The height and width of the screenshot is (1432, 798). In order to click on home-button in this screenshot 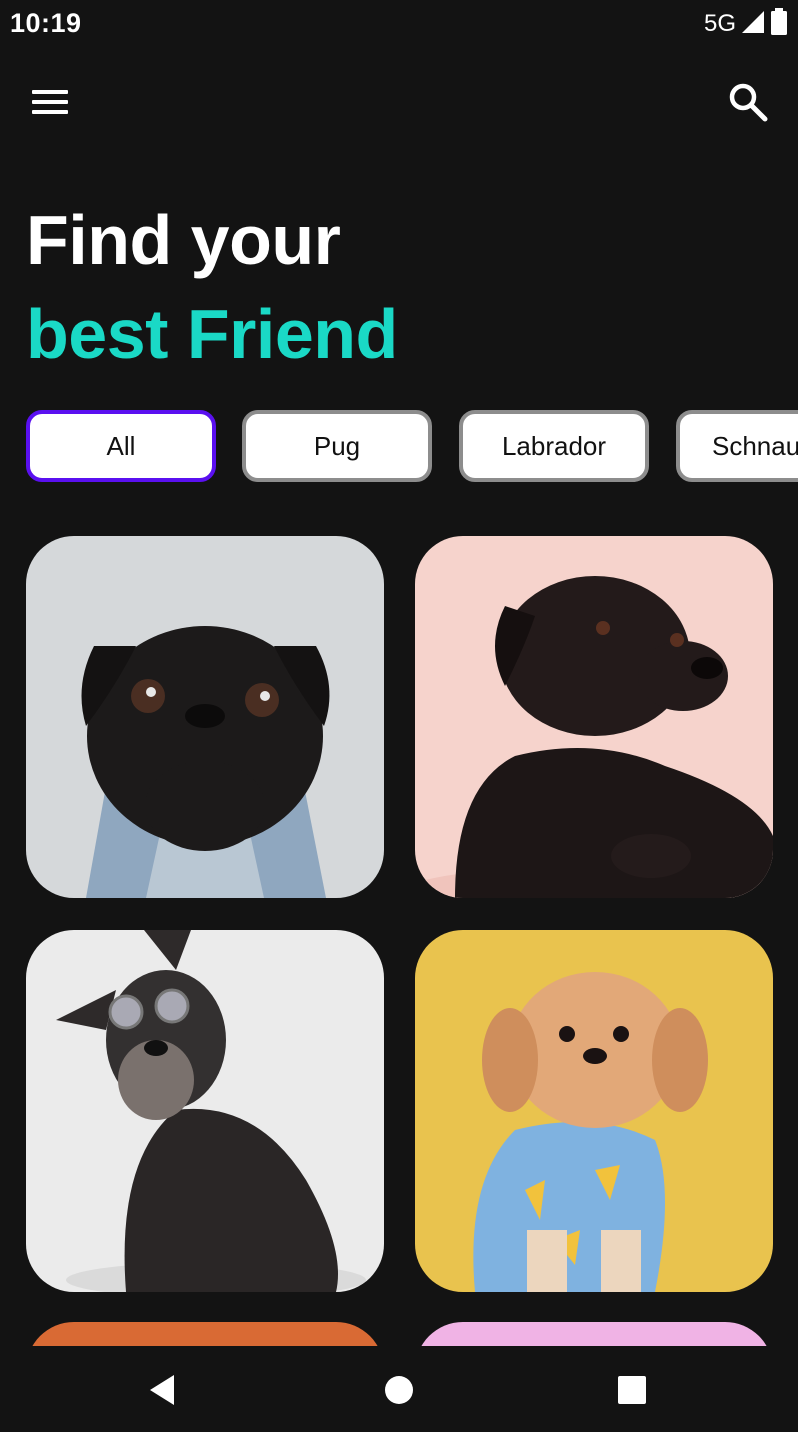, I will do `click(399, 1392)`.